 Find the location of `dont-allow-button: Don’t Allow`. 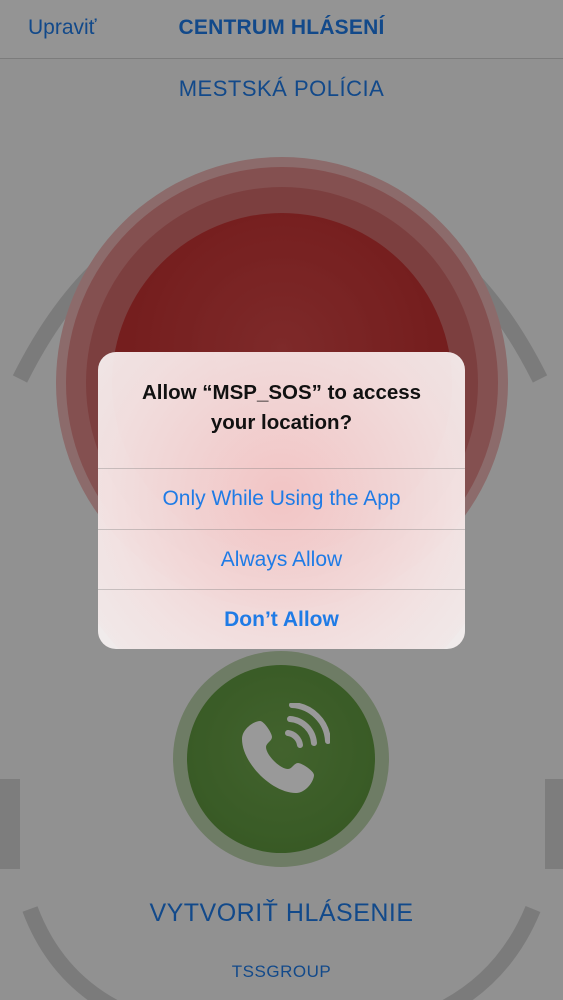

dont-allow-button: Don’t Allow is located at coordinates (281, 619).